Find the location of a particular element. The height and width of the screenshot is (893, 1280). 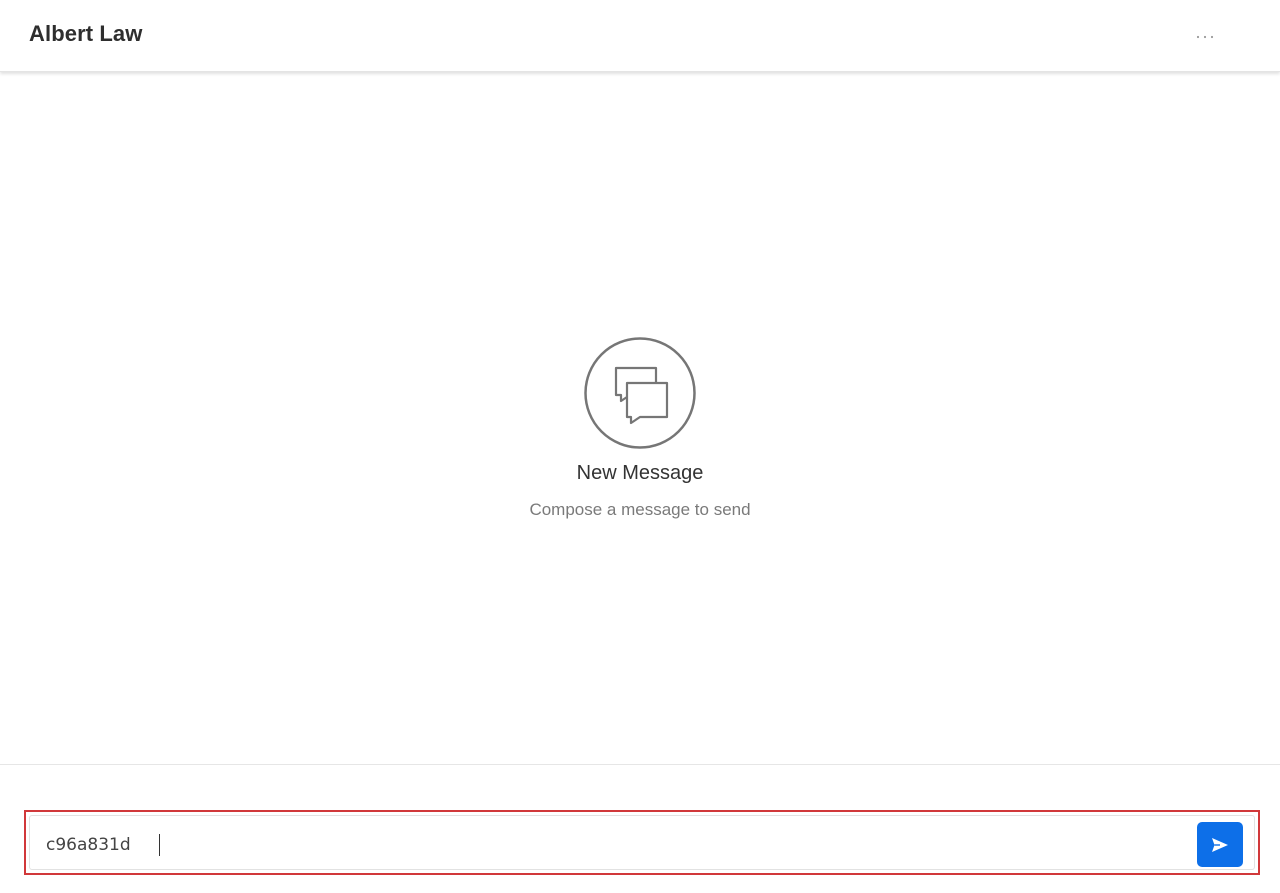

message-composer is located at coordinates (642, 842).